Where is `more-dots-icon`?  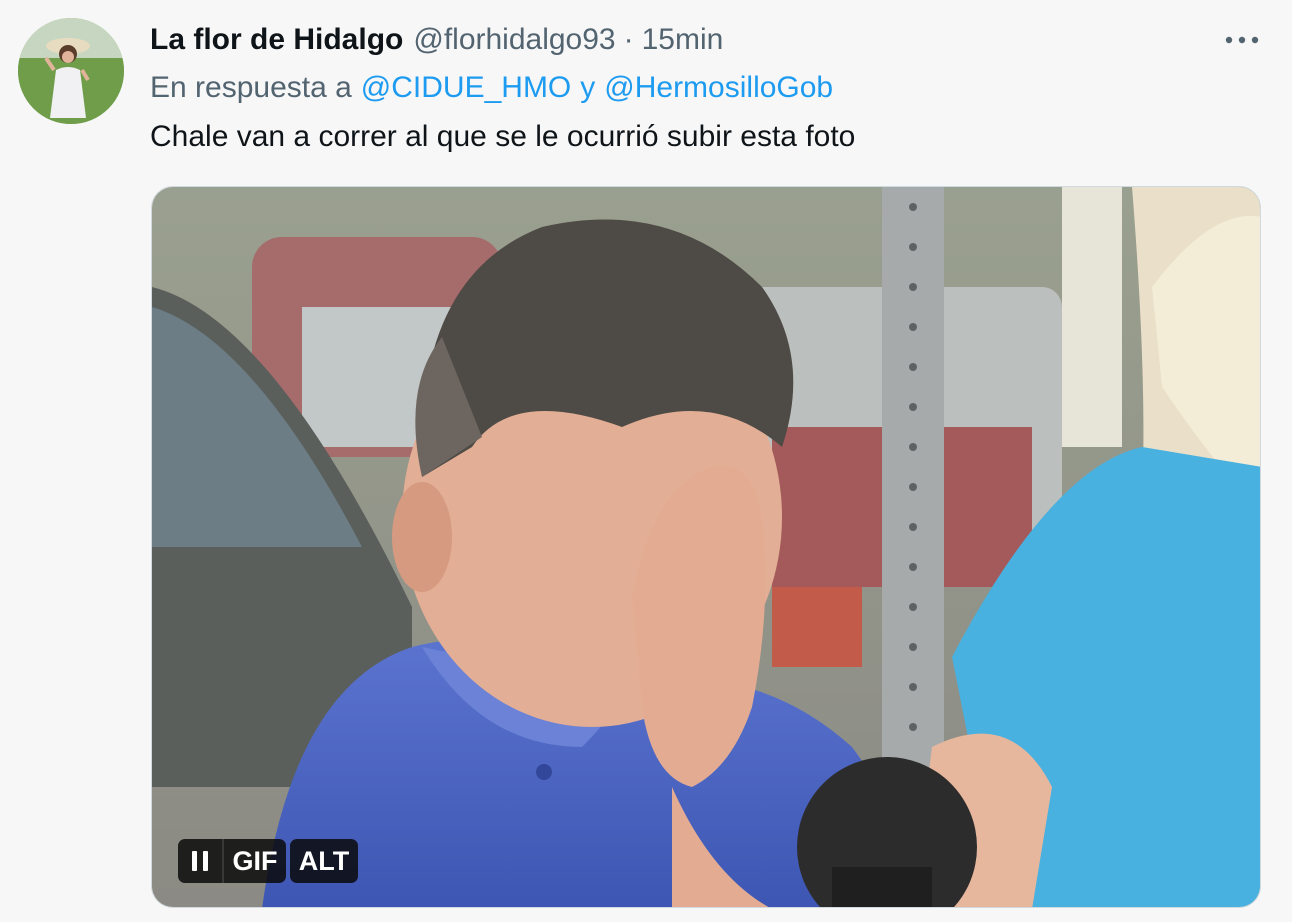 more-dots-icon is located at coordinates (1242, 40).